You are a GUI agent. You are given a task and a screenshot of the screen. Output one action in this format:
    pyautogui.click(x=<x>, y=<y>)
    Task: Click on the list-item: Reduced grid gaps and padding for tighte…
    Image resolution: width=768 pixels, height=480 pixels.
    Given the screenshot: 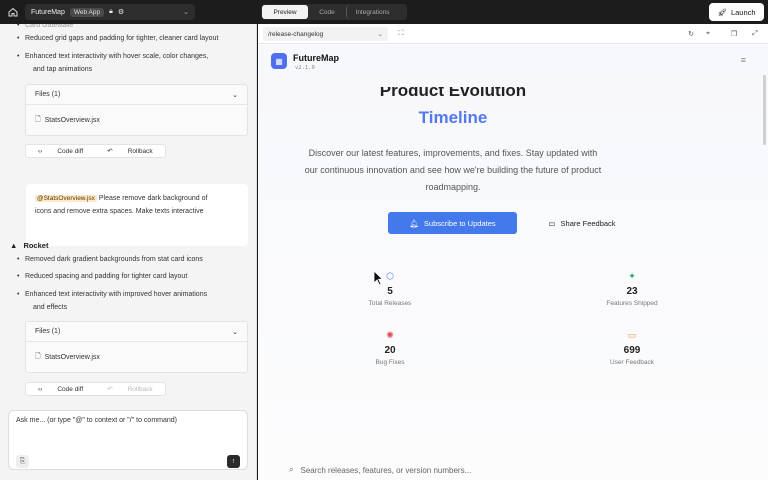 What is the action you would take?
    pyautogui.click(x=117, y=38)
    